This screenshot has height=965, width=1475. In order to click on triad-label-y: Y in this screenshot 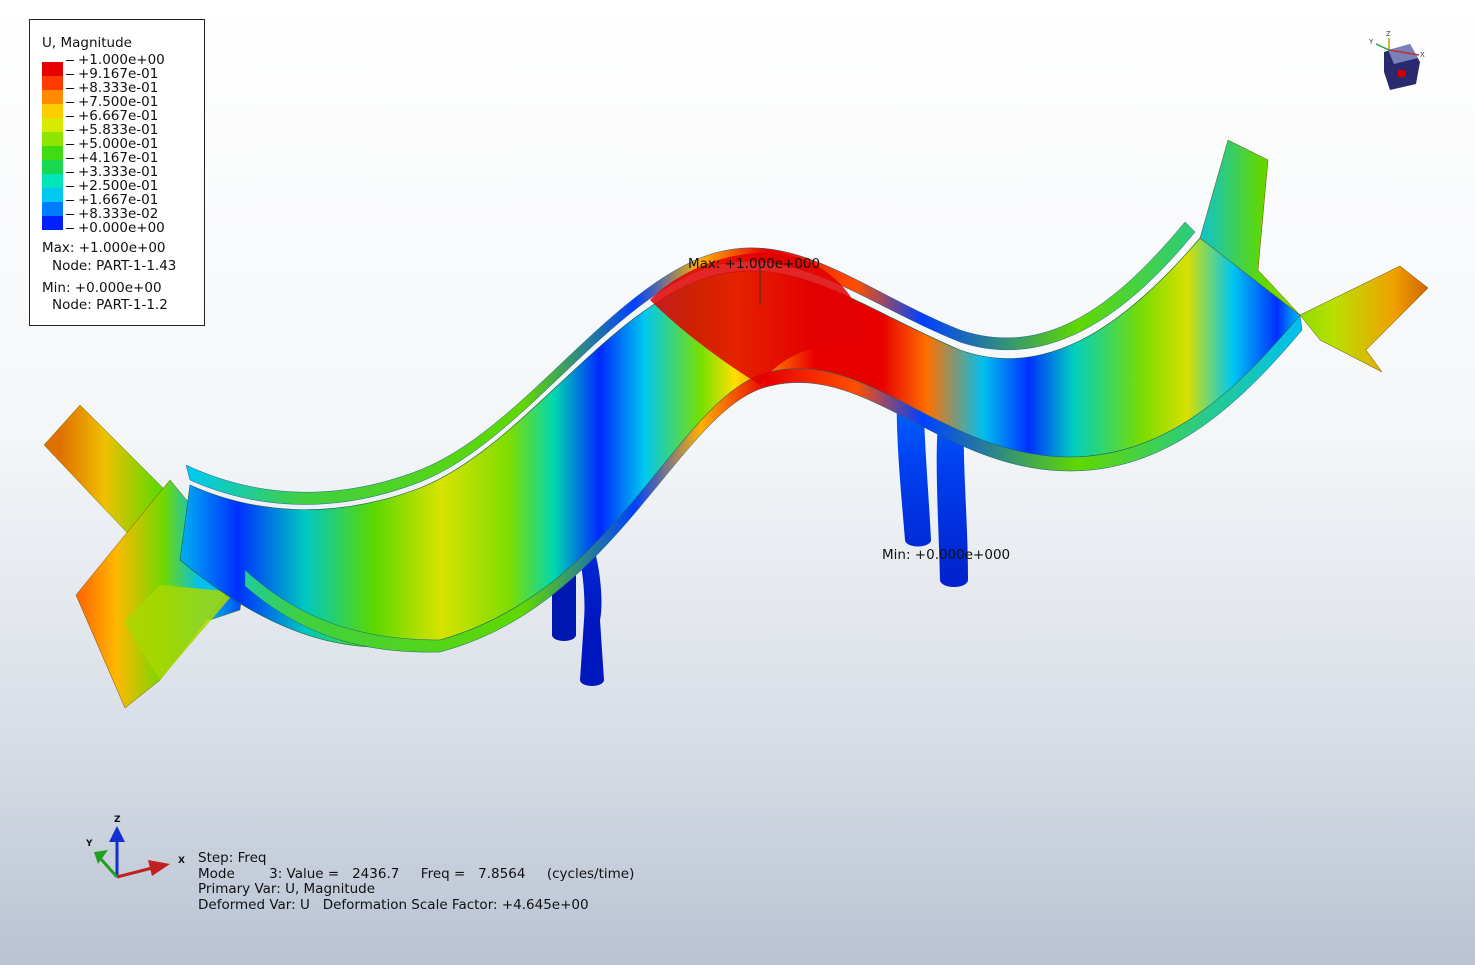, I will do `click(89, 844)`.